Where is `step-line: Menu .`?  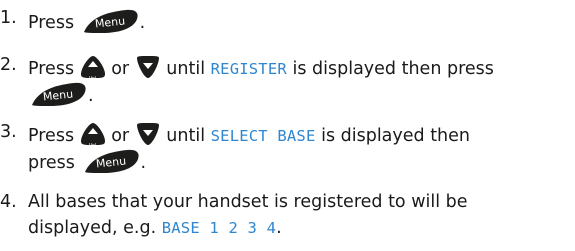
step-line: Menu . is located at coordinates (298, 93).